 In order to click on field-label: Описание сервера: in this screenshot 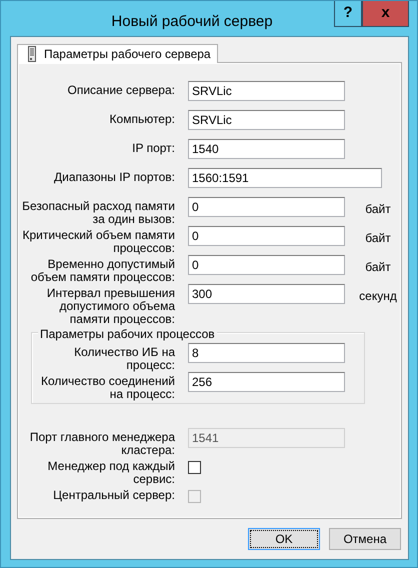, I will do `click(120, 89)`.